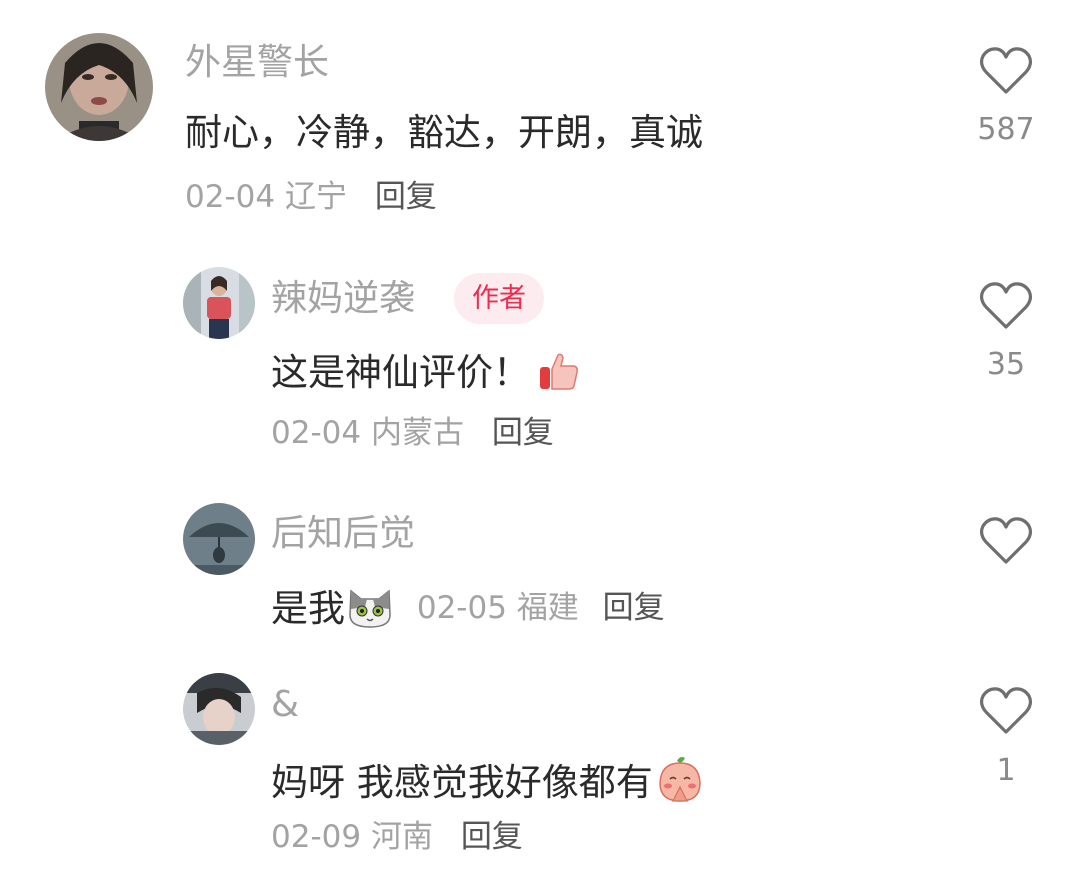  I want to click on comment-location: 辽宁, so click(315, 197).